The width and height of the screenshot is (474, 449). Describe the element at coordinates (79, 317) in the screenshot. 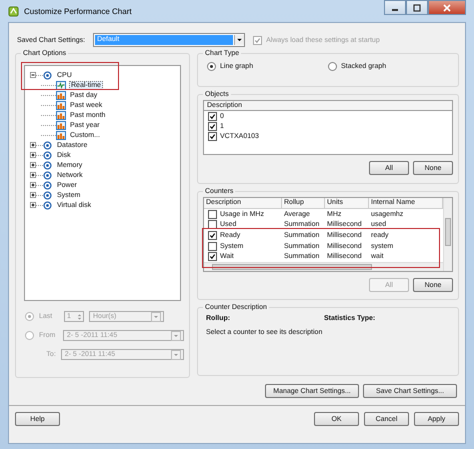

I see `spinner-arrows-icon` at that location.